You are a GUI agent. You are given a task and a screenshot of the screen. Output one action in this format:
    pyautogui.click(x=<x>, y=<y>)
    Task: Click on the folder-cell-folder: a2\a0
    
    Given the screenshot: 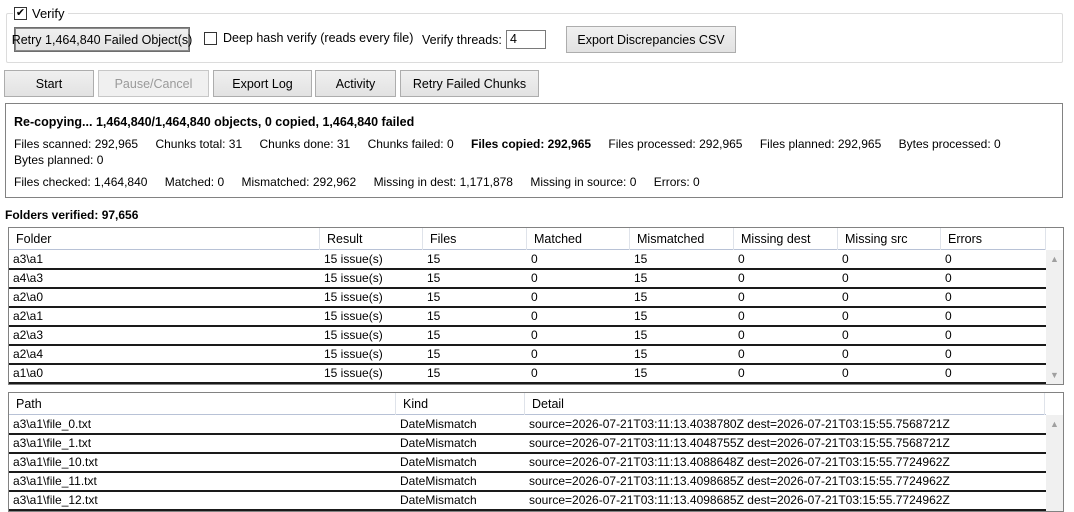 What is the action you would take?
    pyautogui.click(x=28, y=297)
    